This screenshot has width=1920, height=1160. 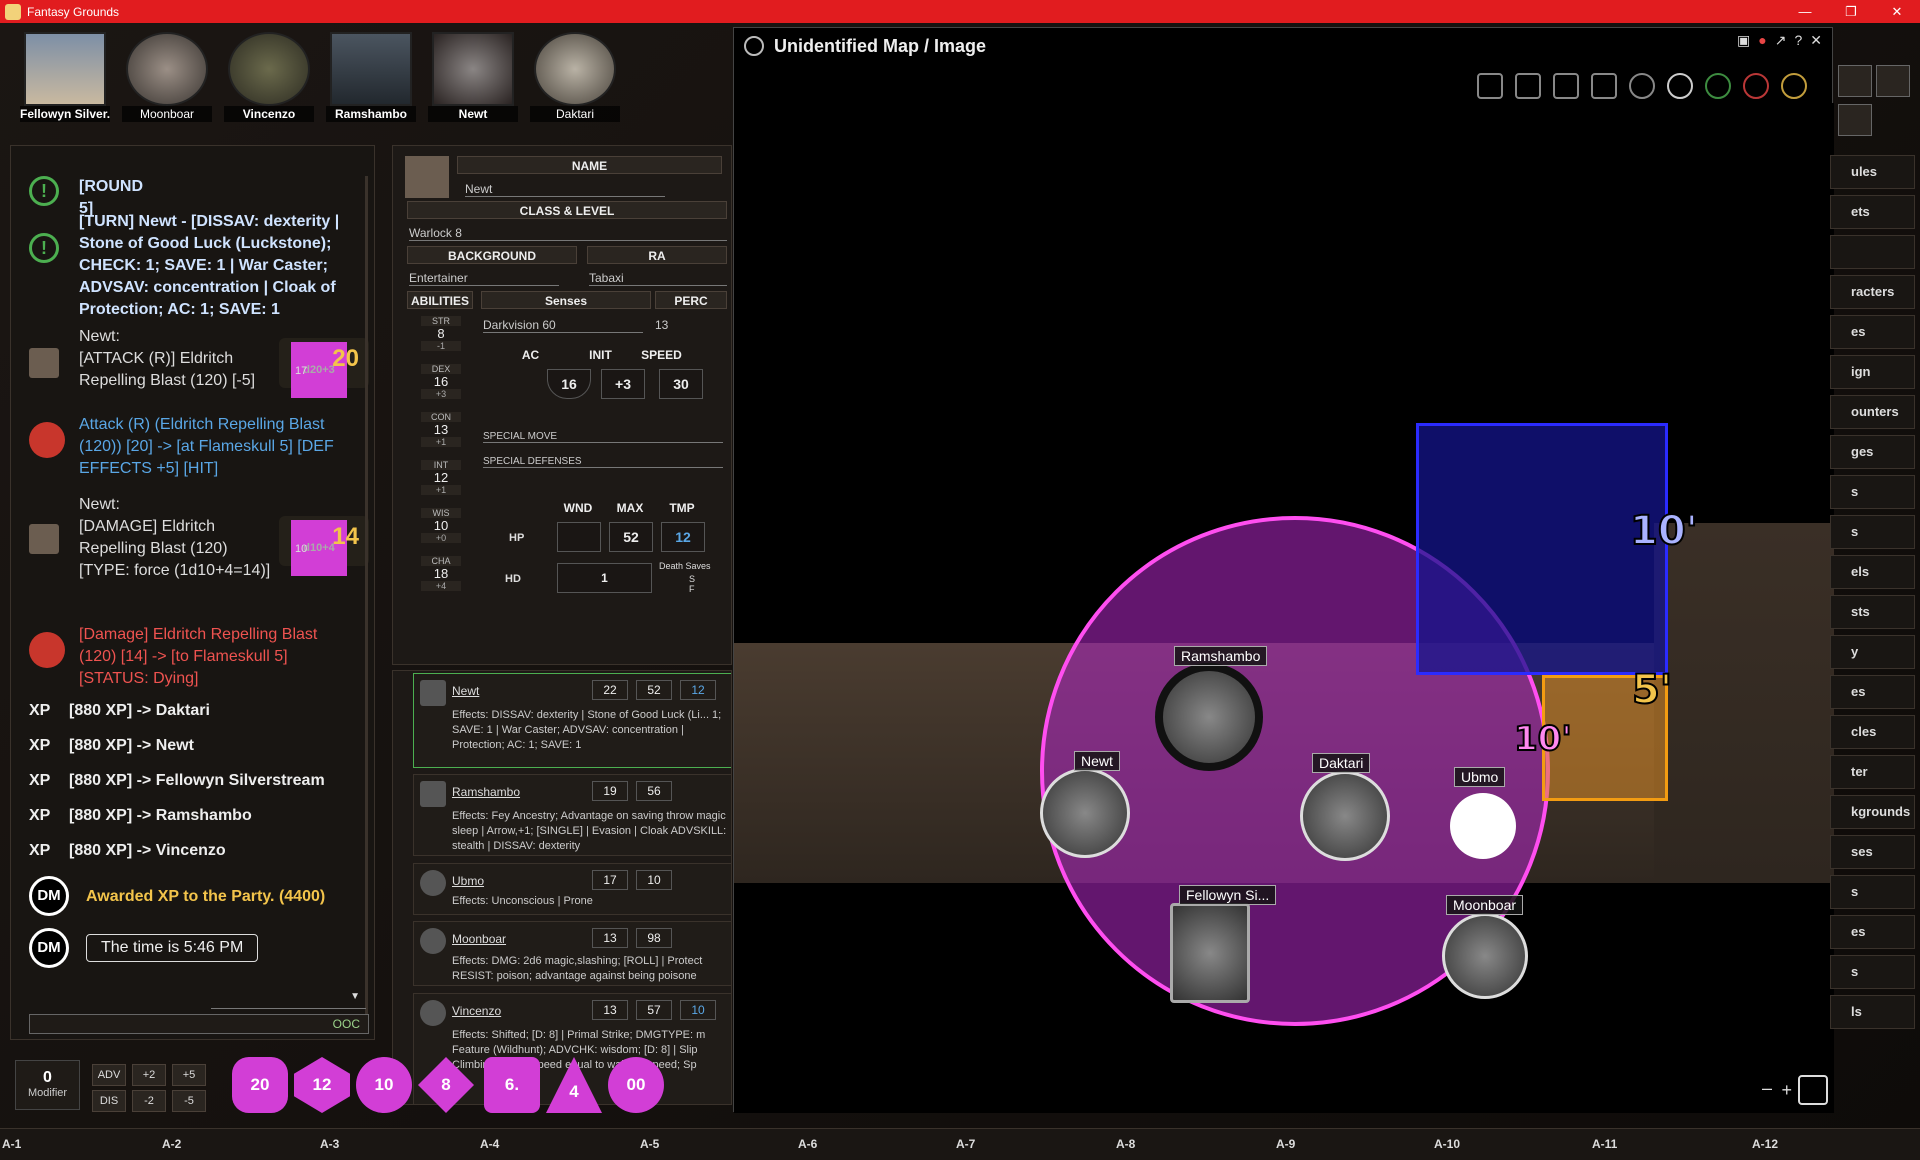 I want to click on plus2-button: +2, so click(x=149, y=1075).